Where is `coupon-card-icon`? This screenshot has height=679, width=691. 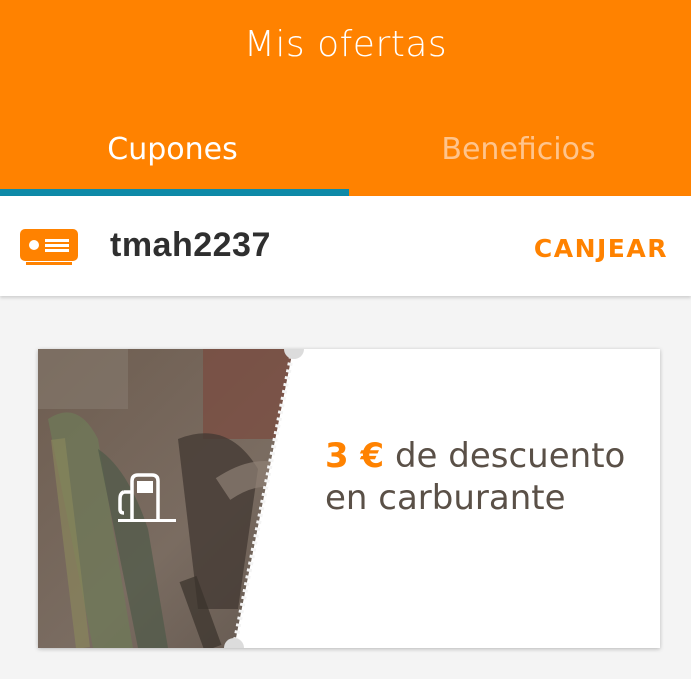
coupon-card-icon is located at coordinates (49, 247).